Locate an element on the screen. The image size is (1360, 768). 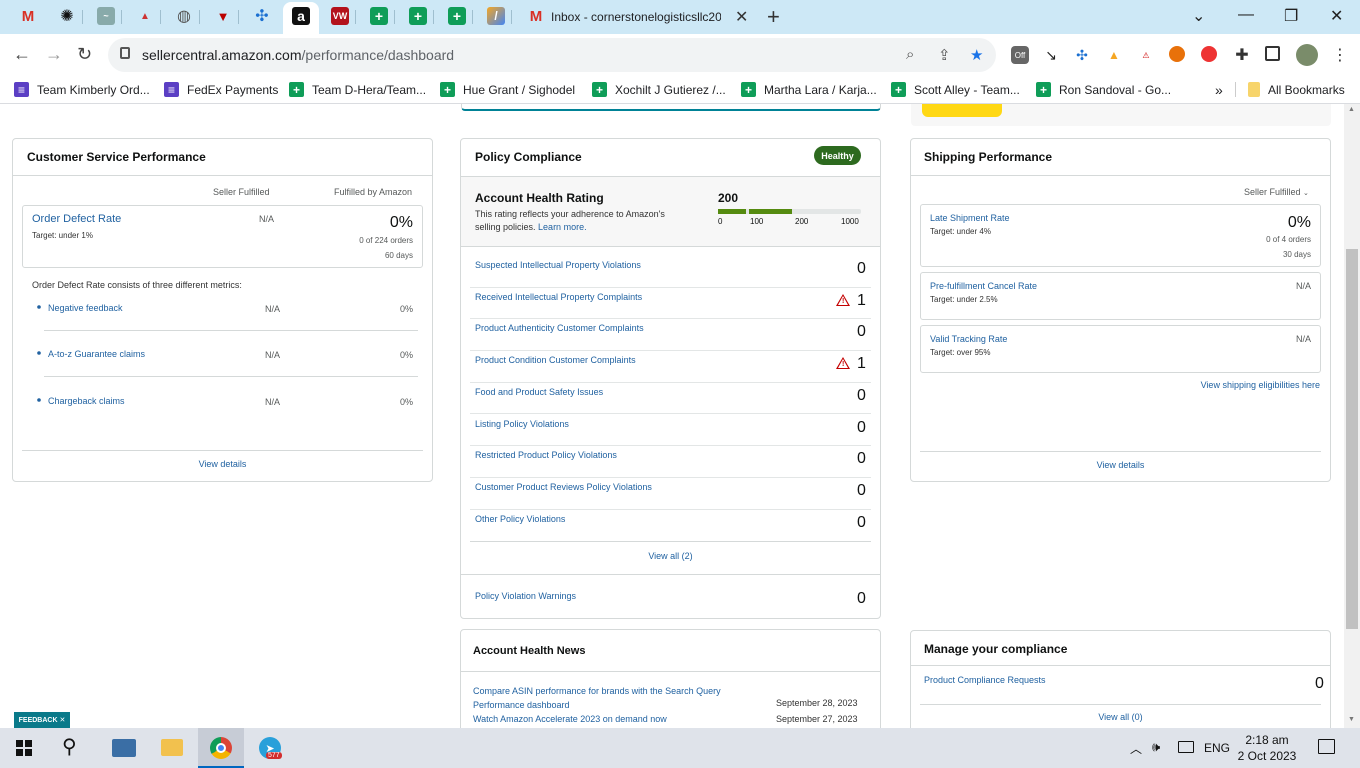
all-bookmarks: All Bookmarks is located at coordinates (1290, 89).